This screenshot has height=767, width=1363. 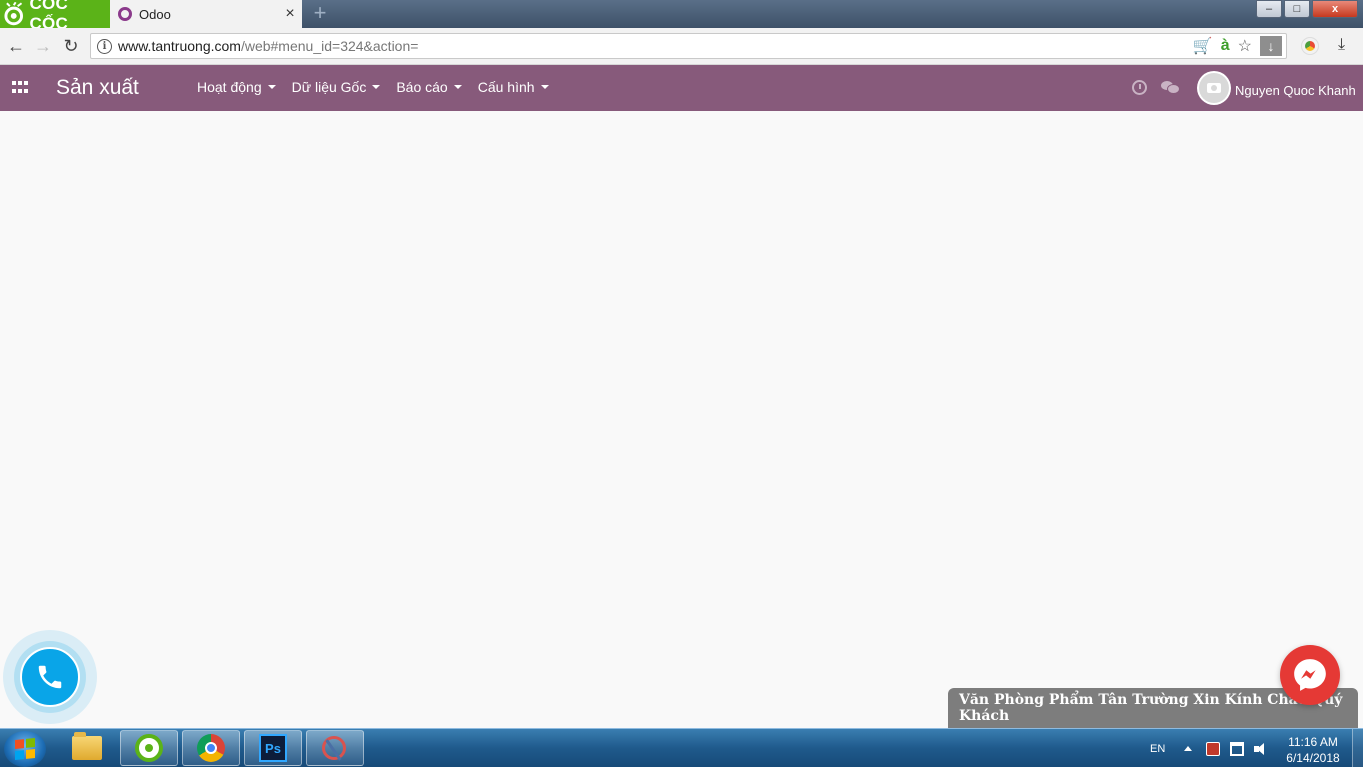 What do you see at coordinates (1245, 46) in the screenshot?
I see `bookmark-star-icon: ☆` at bounding box center [1245, 46].